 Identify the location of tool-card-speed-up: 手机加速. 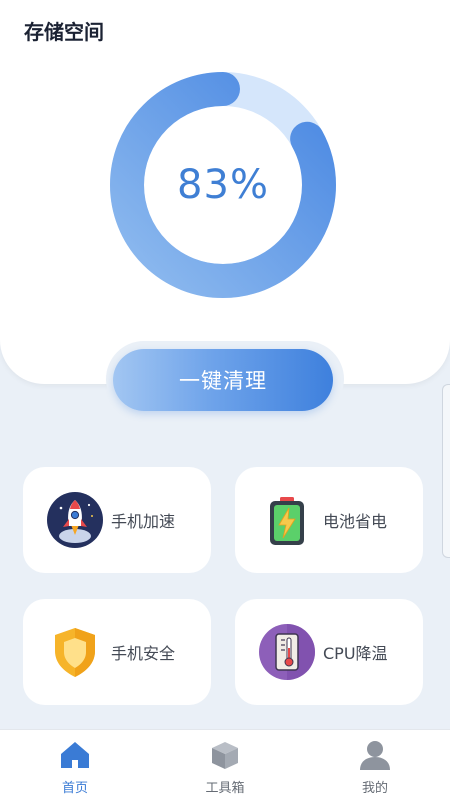
(117, 520).